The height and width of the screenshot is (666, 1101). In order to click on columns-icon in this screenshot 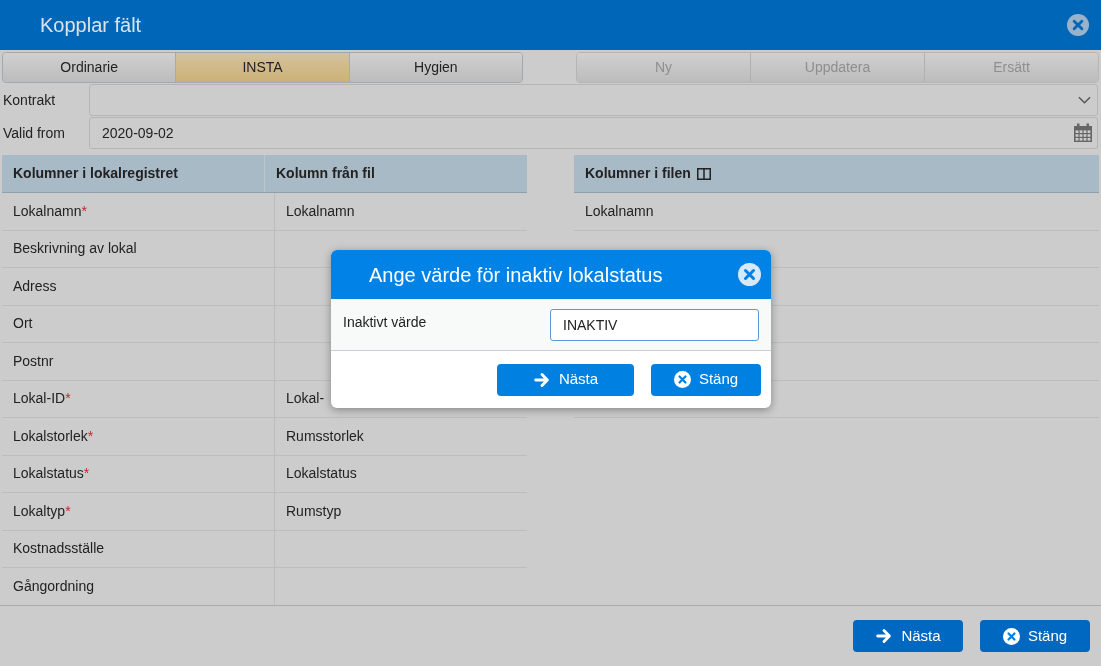, I will do `click(703, 173)`.